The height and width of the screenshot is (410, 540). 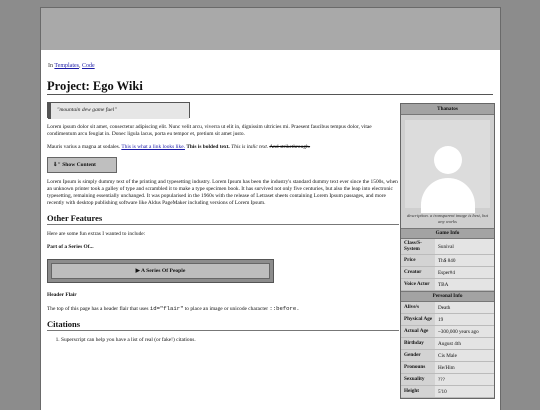 I want to click on strikethrough-text: And strikethrough., so click(x=290, y=147).